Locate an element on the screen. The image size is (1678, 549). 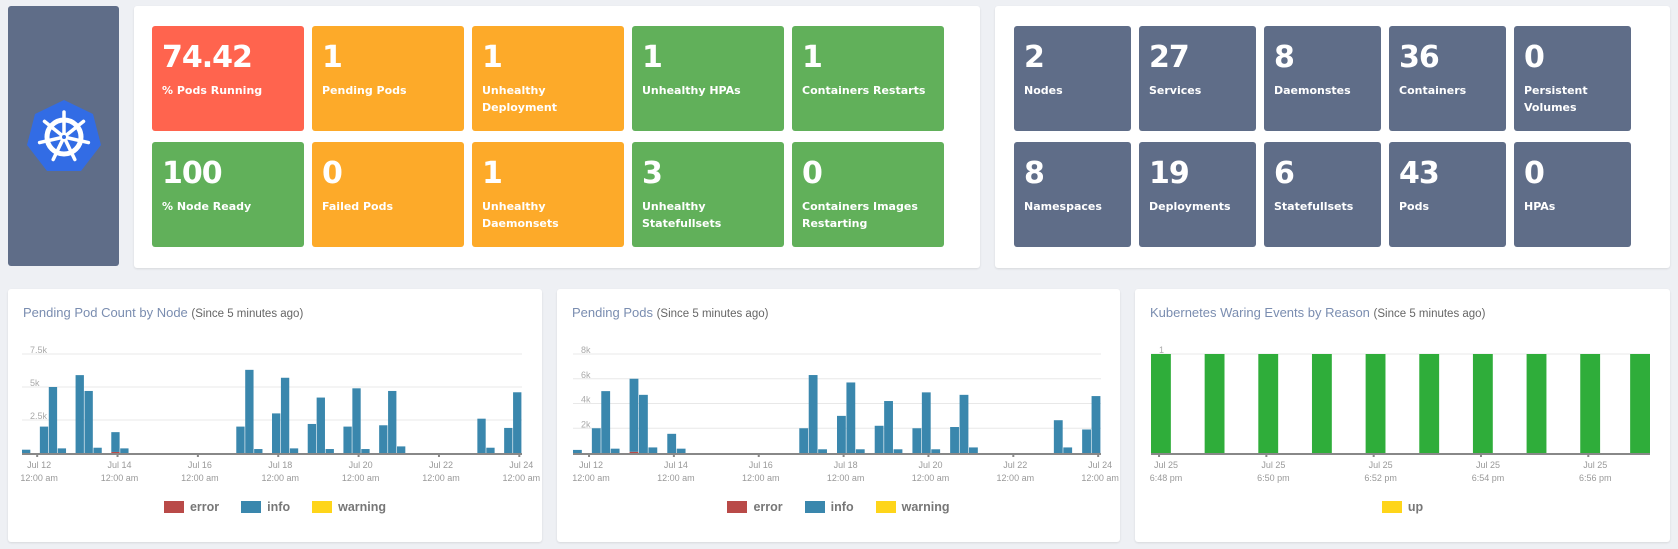
tile-value: 43 is located at coordinates (1419, 173).